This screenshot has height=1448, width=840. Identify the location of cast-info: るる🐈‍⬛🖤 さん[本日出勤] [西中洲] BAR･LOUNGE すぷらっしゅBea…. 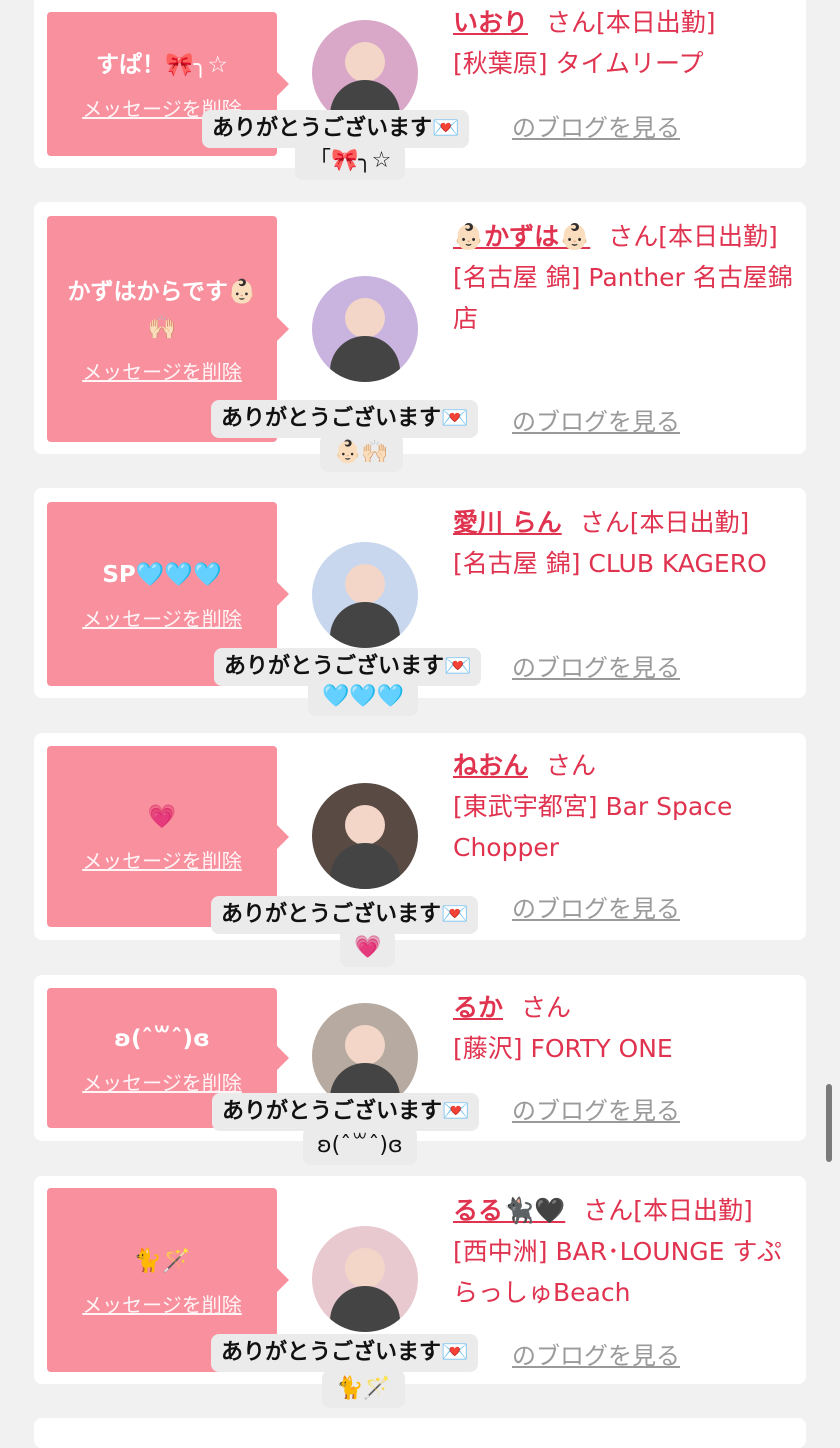
(623, 1251).